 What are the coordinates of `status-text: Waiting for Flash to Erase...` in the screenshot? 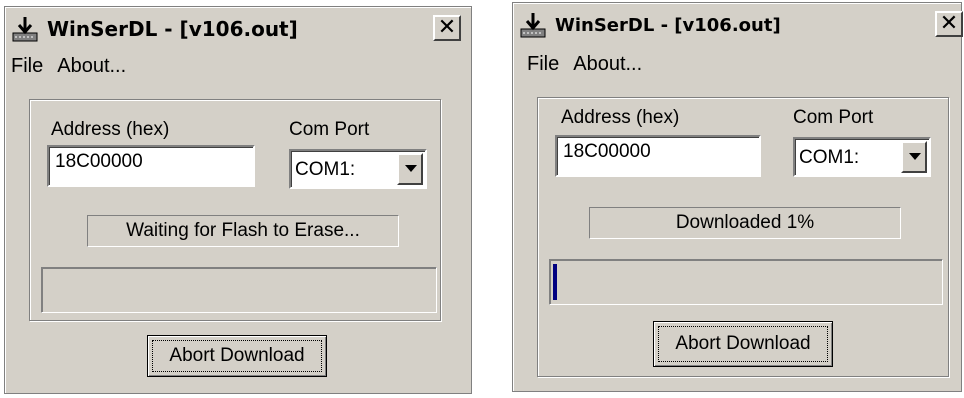 It's located at (243, 231).